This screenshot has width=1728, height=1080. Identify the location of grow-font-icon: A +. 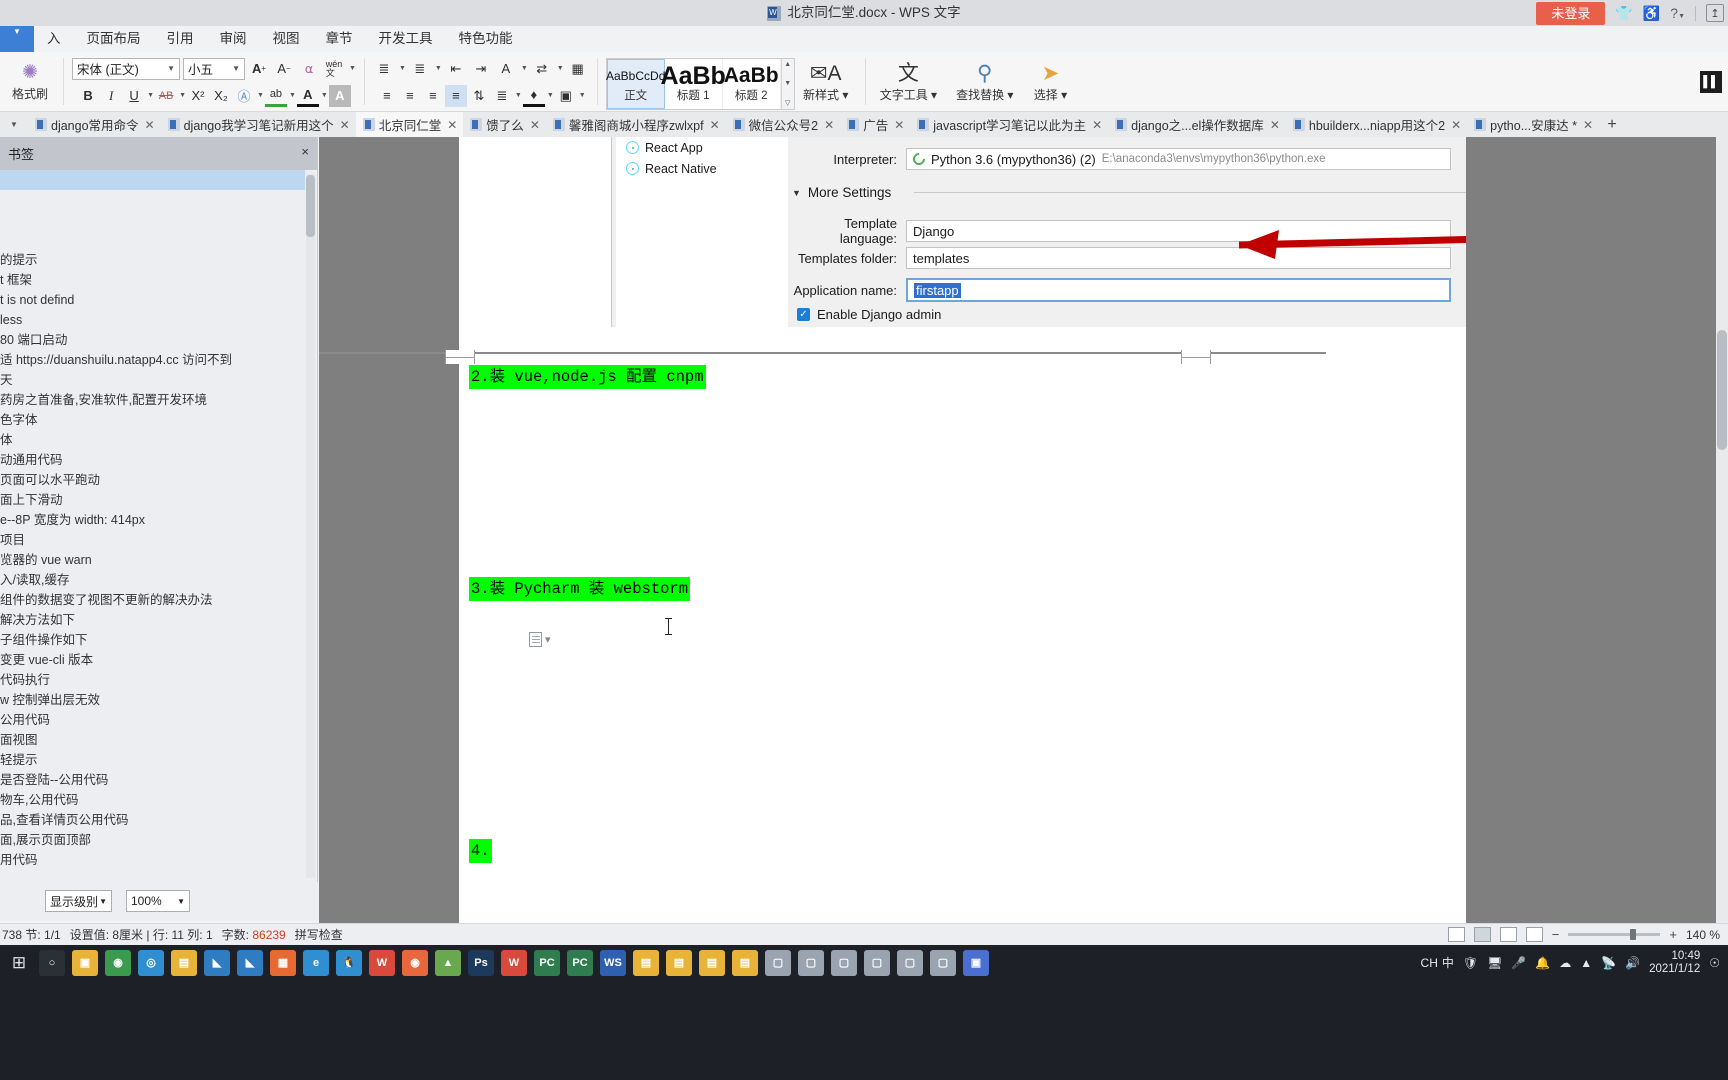
(259, 69).